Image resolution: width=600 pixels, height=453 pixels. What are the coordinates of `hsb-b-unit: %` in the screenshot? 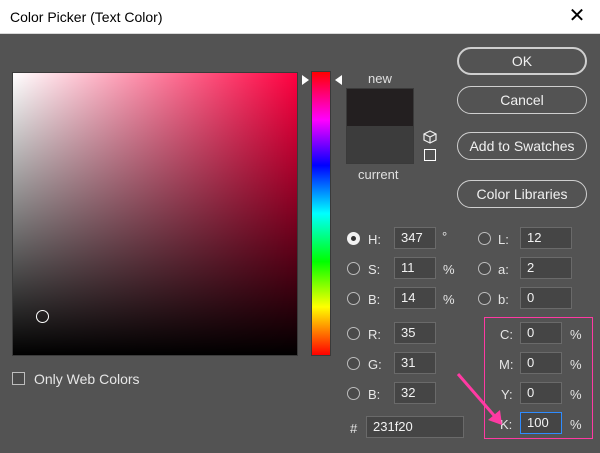 It's located at (449, 299).